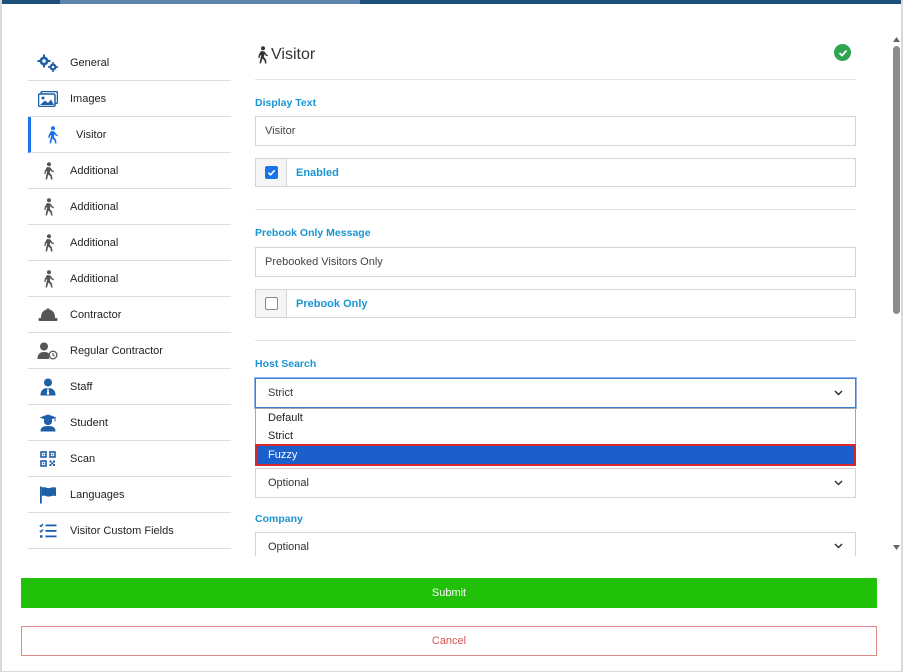 This screenshot has width=903, height=672. Describe the element at coordinates (122, 530) in the screenshot. I see `sidebar-item-label: Visitor Custom Fields` at that location.